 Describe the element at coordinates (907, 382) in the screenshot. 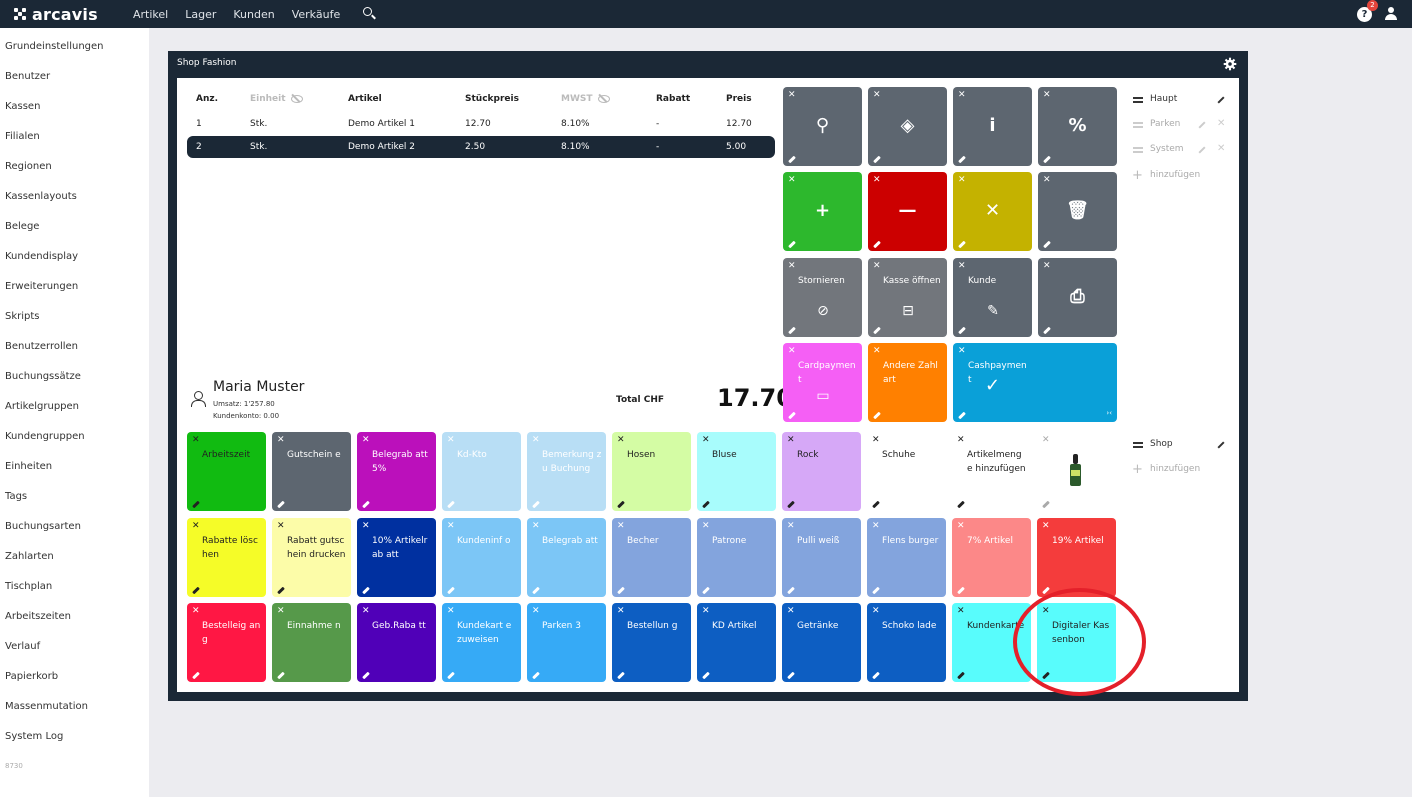

I see `function-tile: ✕ Andere Zahlart` at that location.